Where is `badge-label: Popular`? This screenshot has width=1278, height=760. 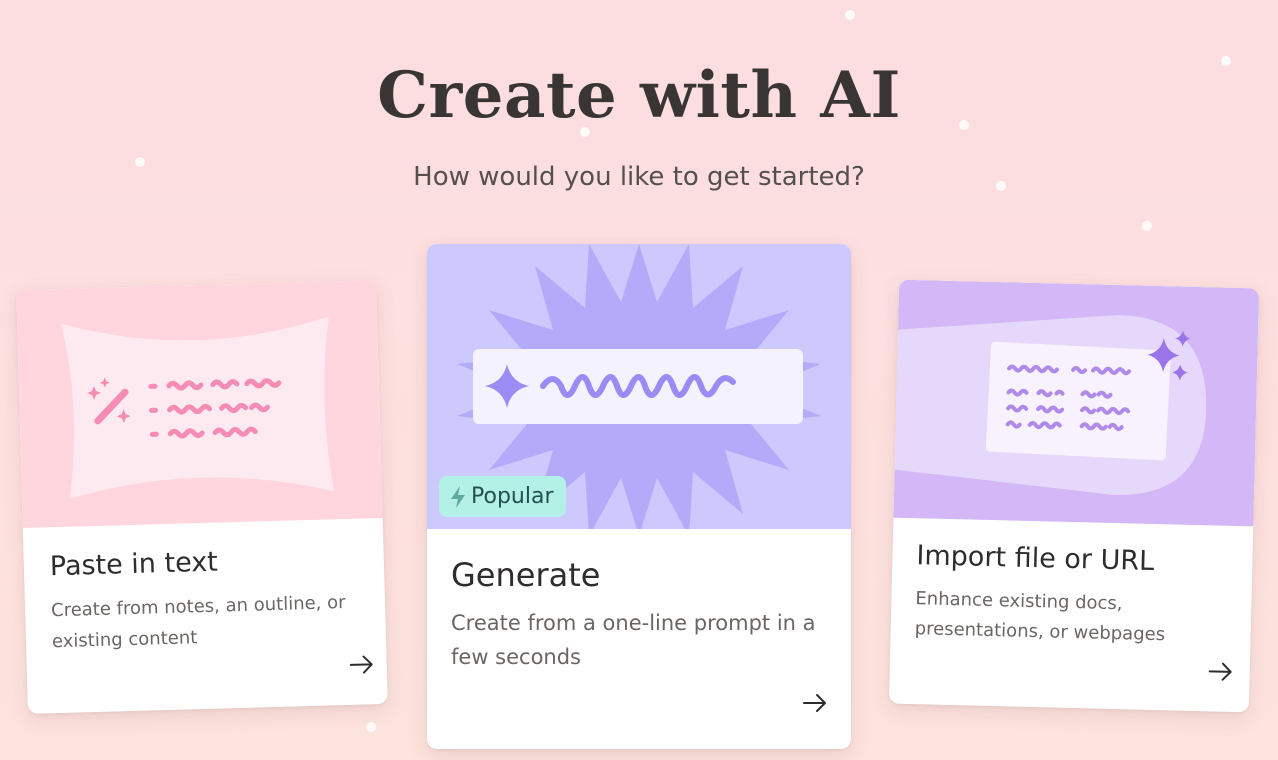
badge-label: Popular is located at coordinates (512, 496).